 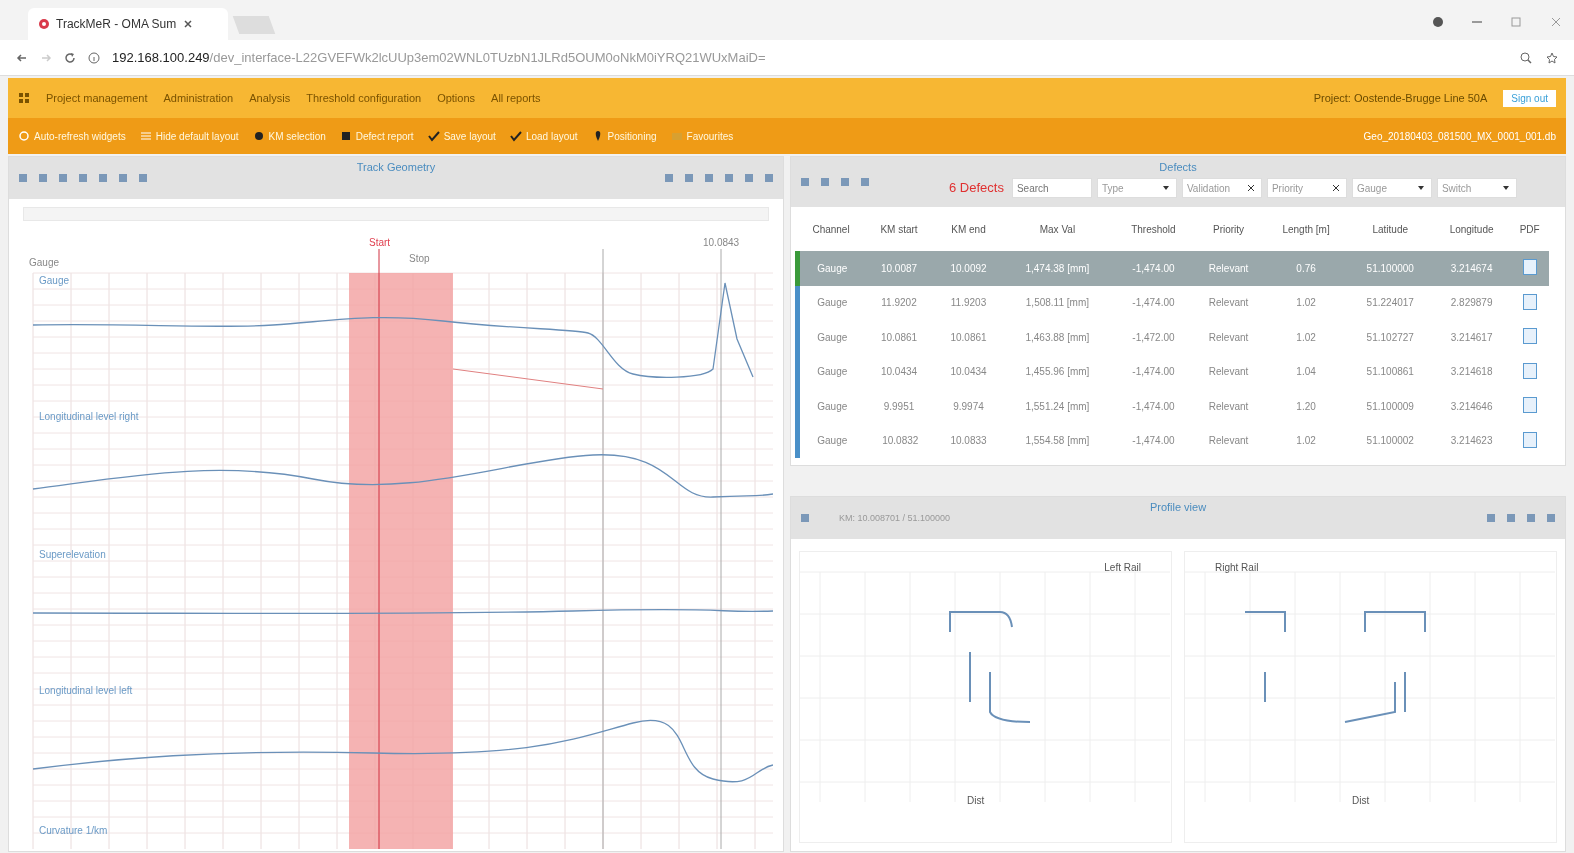 What do you see at coordinates (456, 98) in the screenshot?
I see `menu-item: Options` at bounding box center [456, 98].